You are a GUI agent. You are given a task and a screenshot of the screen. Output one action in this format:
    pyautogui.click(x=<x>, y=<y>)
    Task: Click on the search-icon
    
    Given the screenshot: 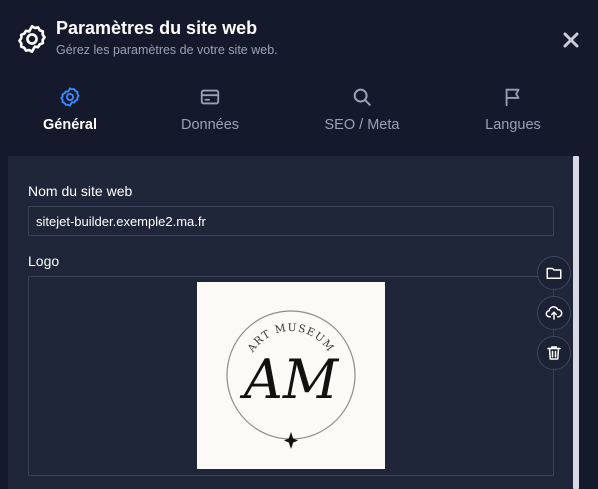 What is the action you would take?
    pyautogui.click(x=362, y=97)
    